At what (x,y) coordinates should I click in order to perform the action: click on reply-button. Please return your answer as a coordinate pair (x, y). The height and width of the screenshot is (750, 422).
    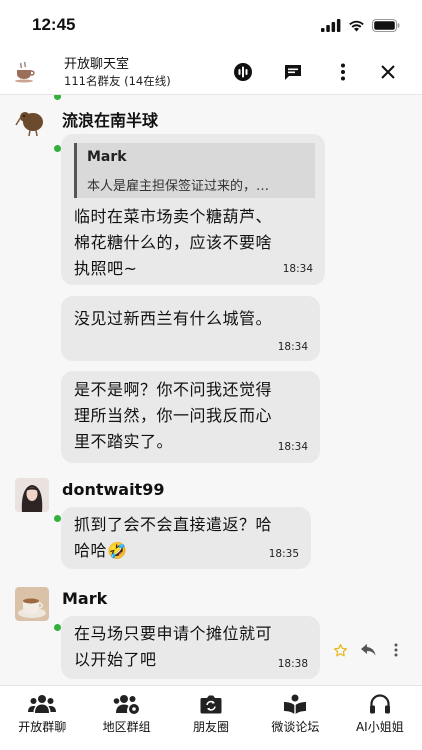
    Looking at the image, I should click on (368, 650).